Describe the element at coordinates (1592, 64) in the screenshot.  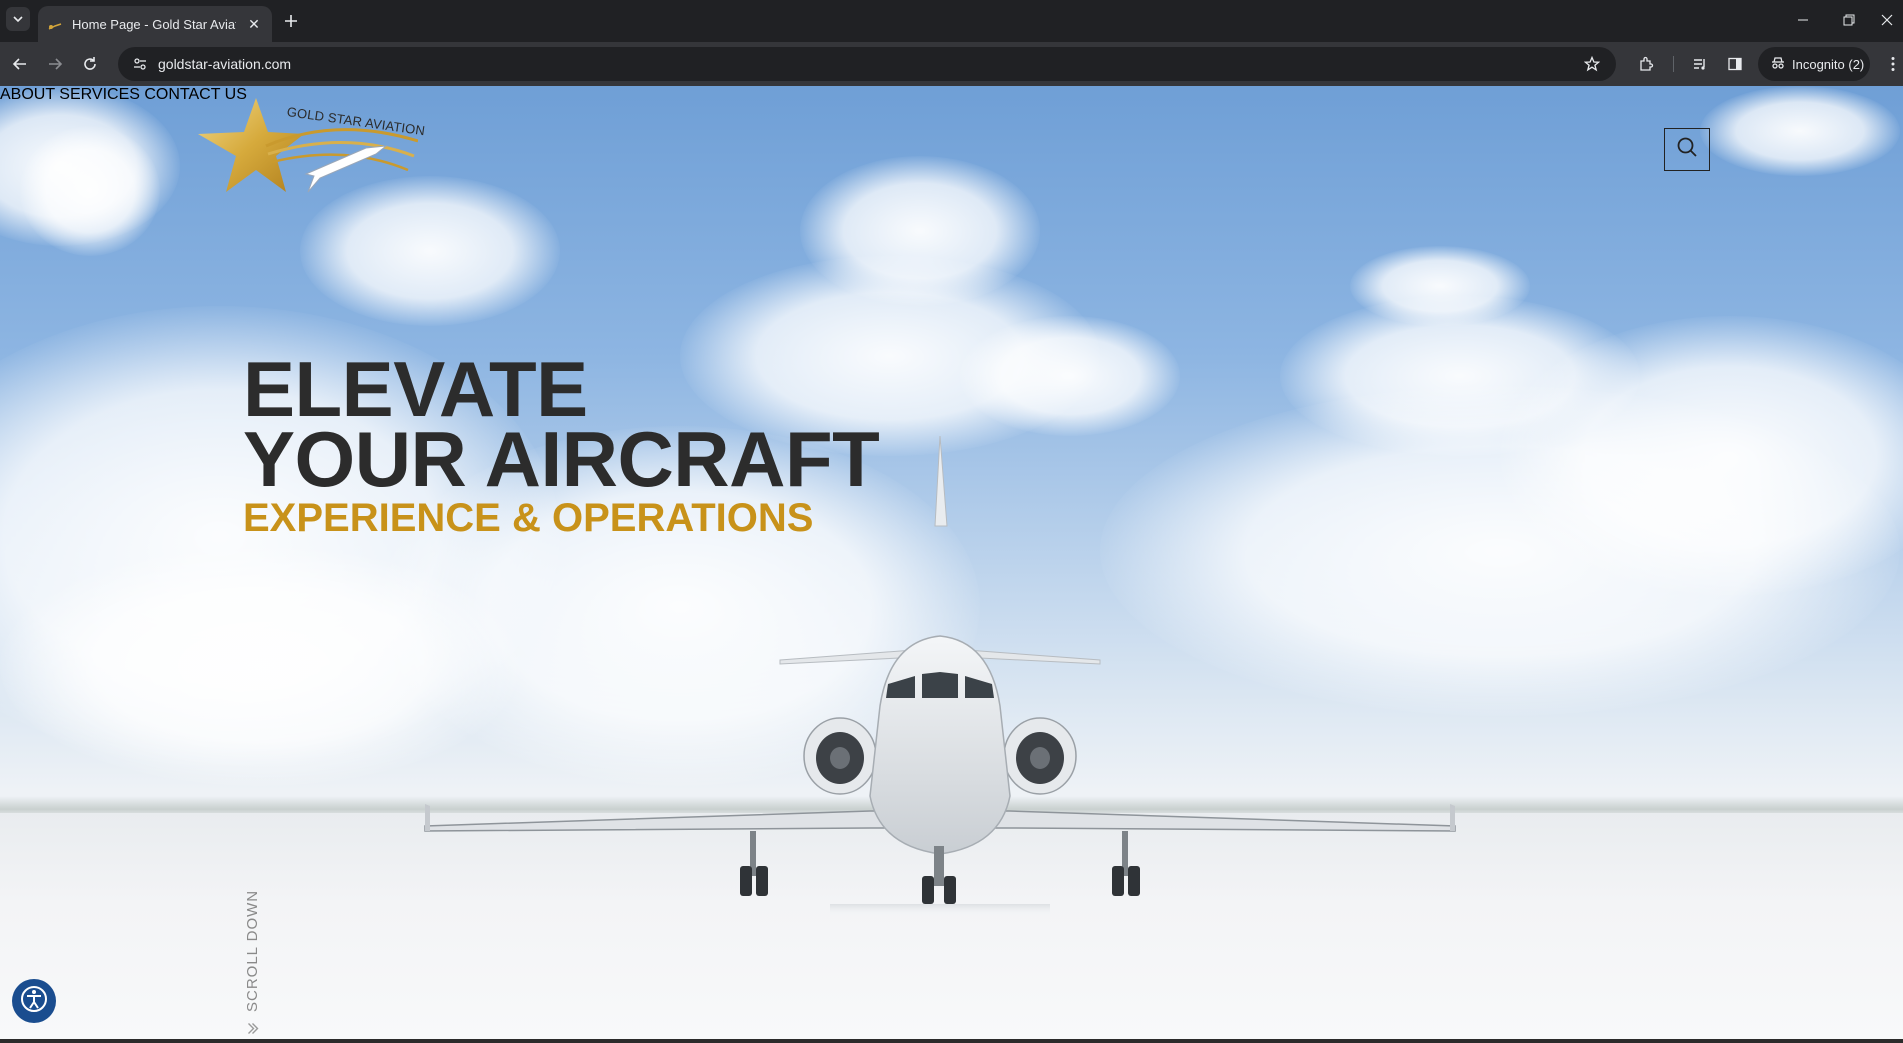
I see `star-bookmark-icon` at that location.